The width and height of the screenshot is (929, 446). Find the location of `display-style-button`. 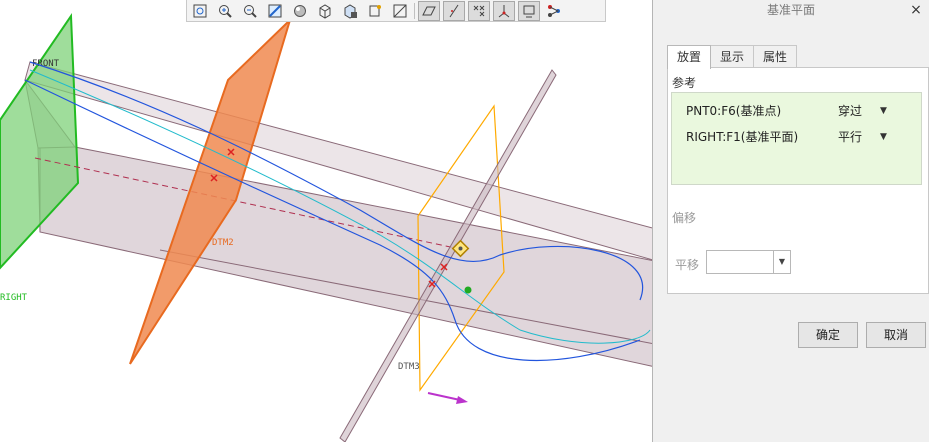

display-style-button is located at coordinates (375, 11).